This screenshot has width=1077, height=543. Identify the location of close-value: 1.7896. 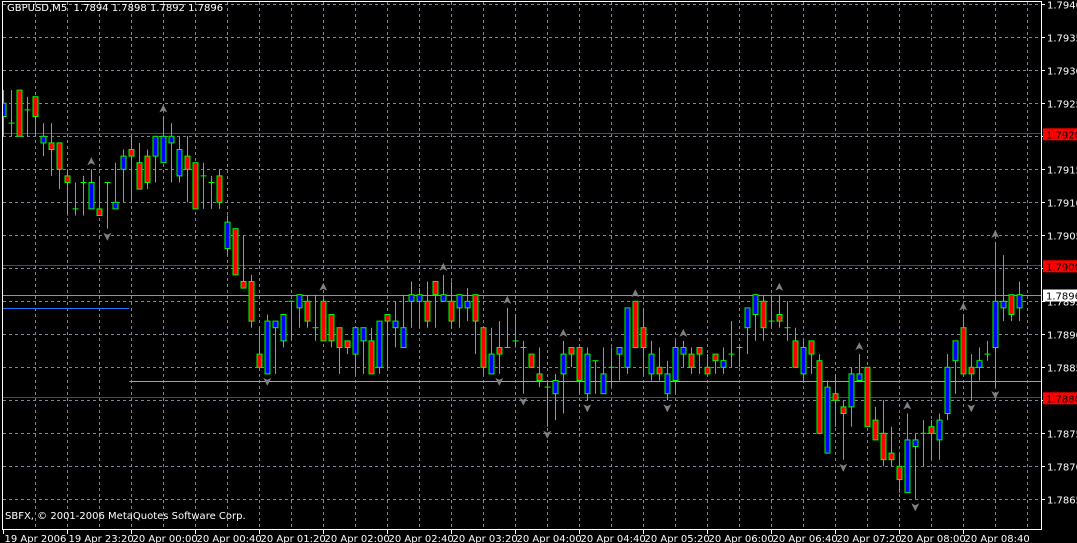
(206, 8).